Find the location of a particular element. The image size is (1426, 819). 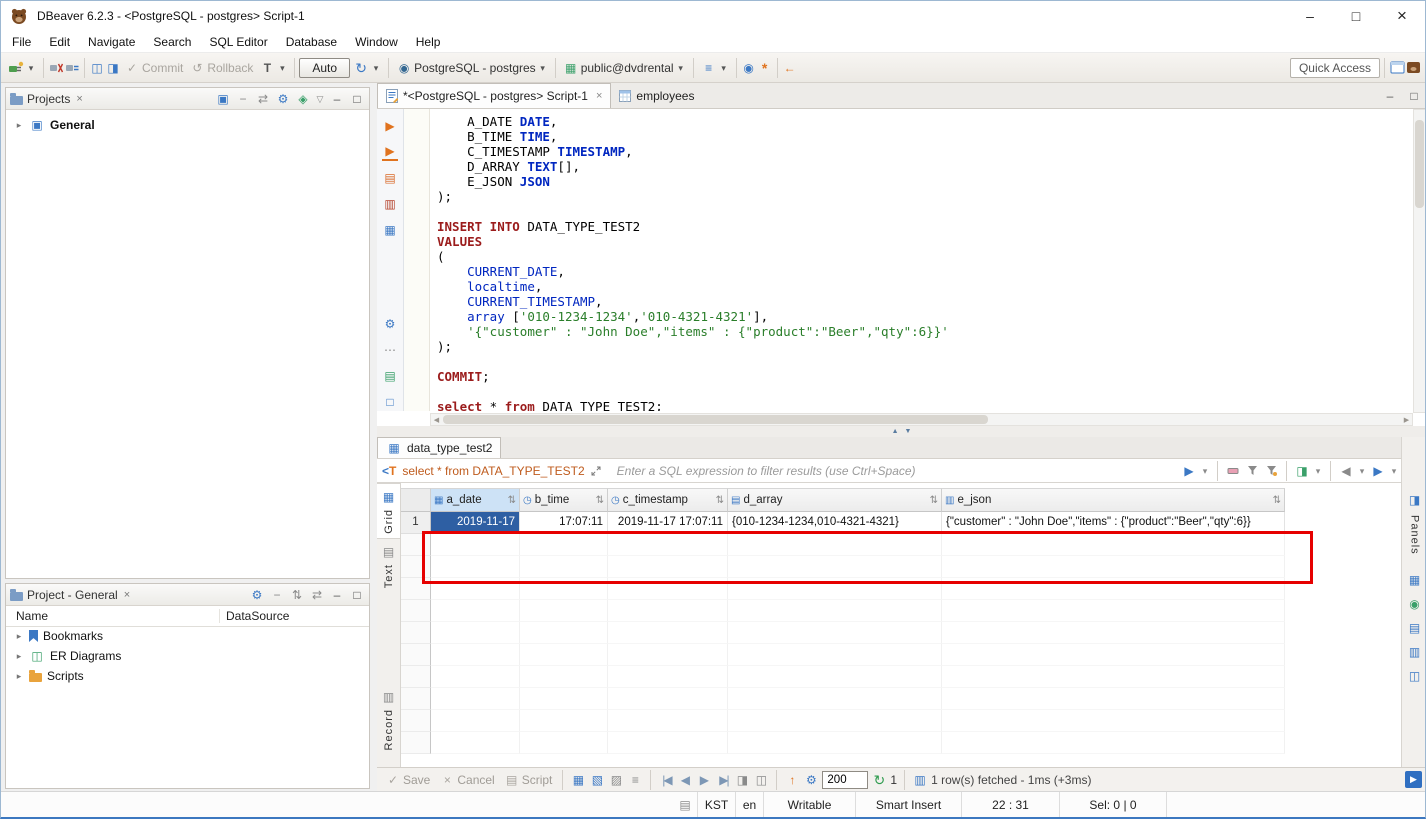

add-row-icon: ▦ is located at coordinates (578, 780).